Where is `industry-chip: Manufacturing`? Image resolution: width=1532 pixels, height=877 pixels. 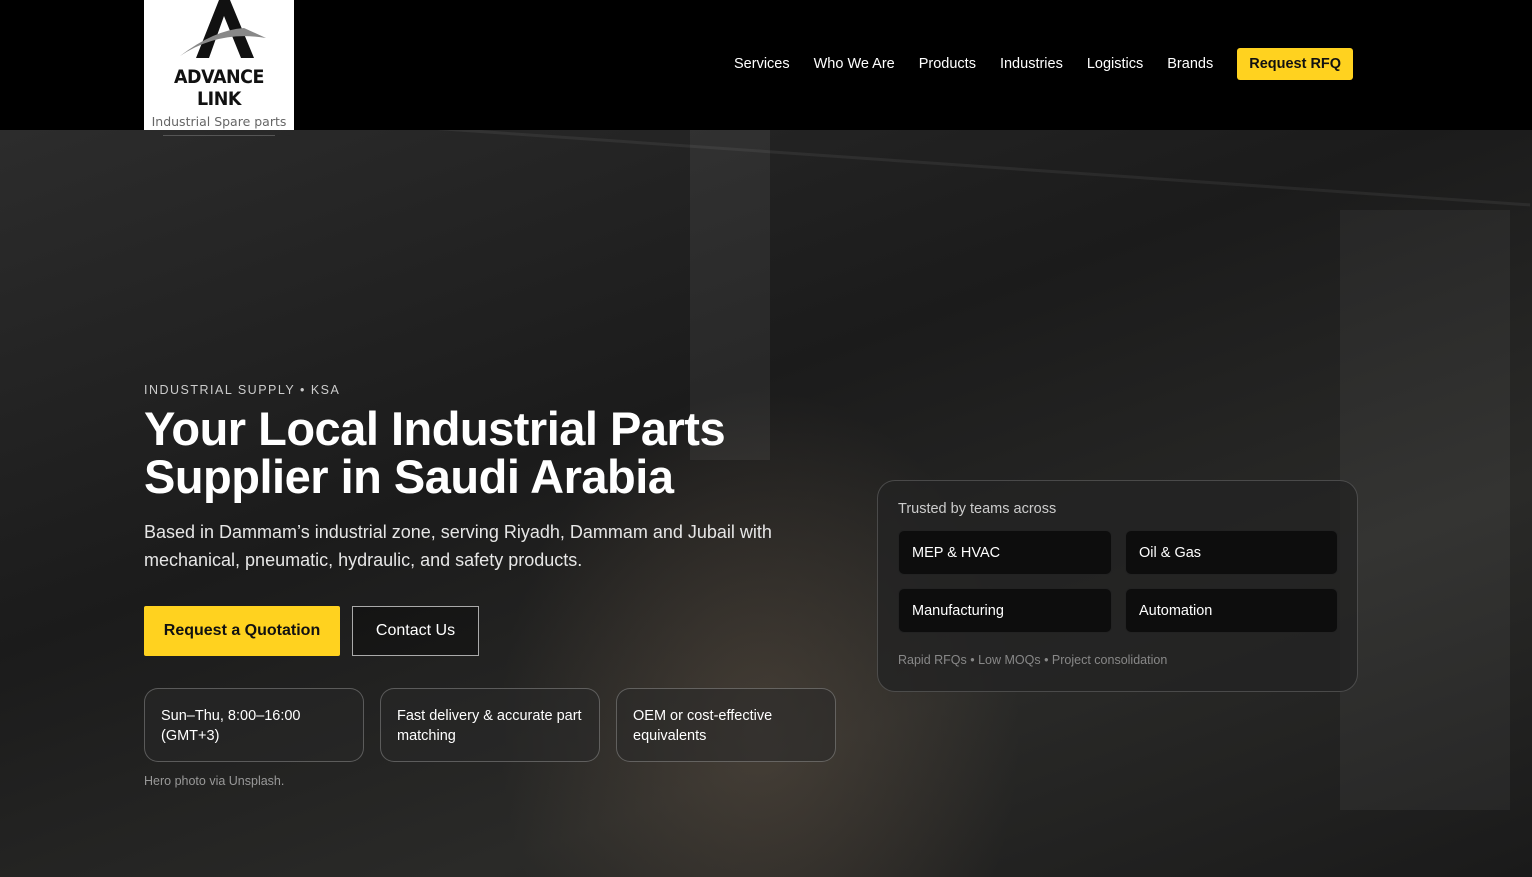
industry-chip: Manufacturing is located at coordinates (1005, 610).